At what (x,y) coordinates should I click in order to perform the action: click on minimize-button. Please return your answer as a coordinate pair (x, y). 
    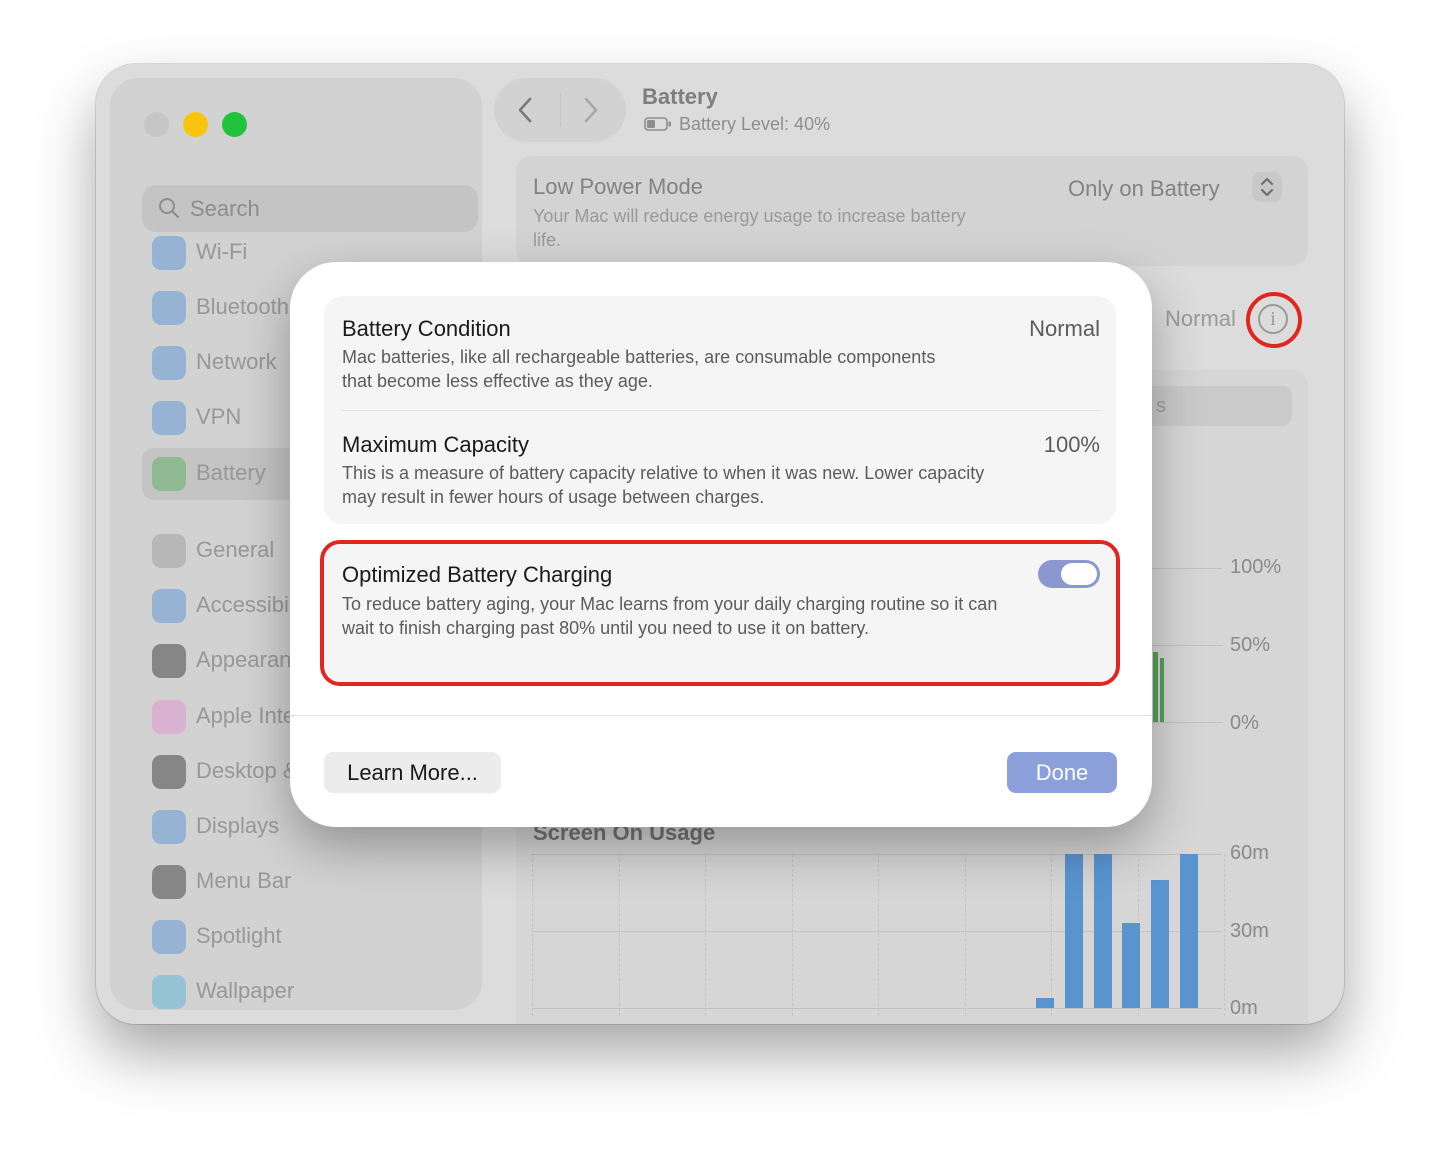
    Looking at the image, I should click on (195, 124).